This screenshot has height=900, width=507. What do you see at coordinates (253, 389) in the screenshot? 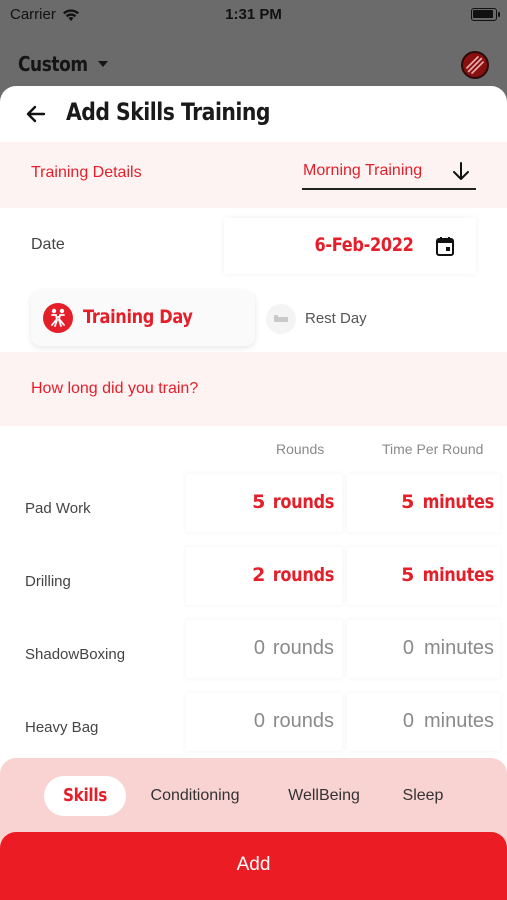
I see `duration-prompt-row: How long did you train?` at bounding box center [253, 389].